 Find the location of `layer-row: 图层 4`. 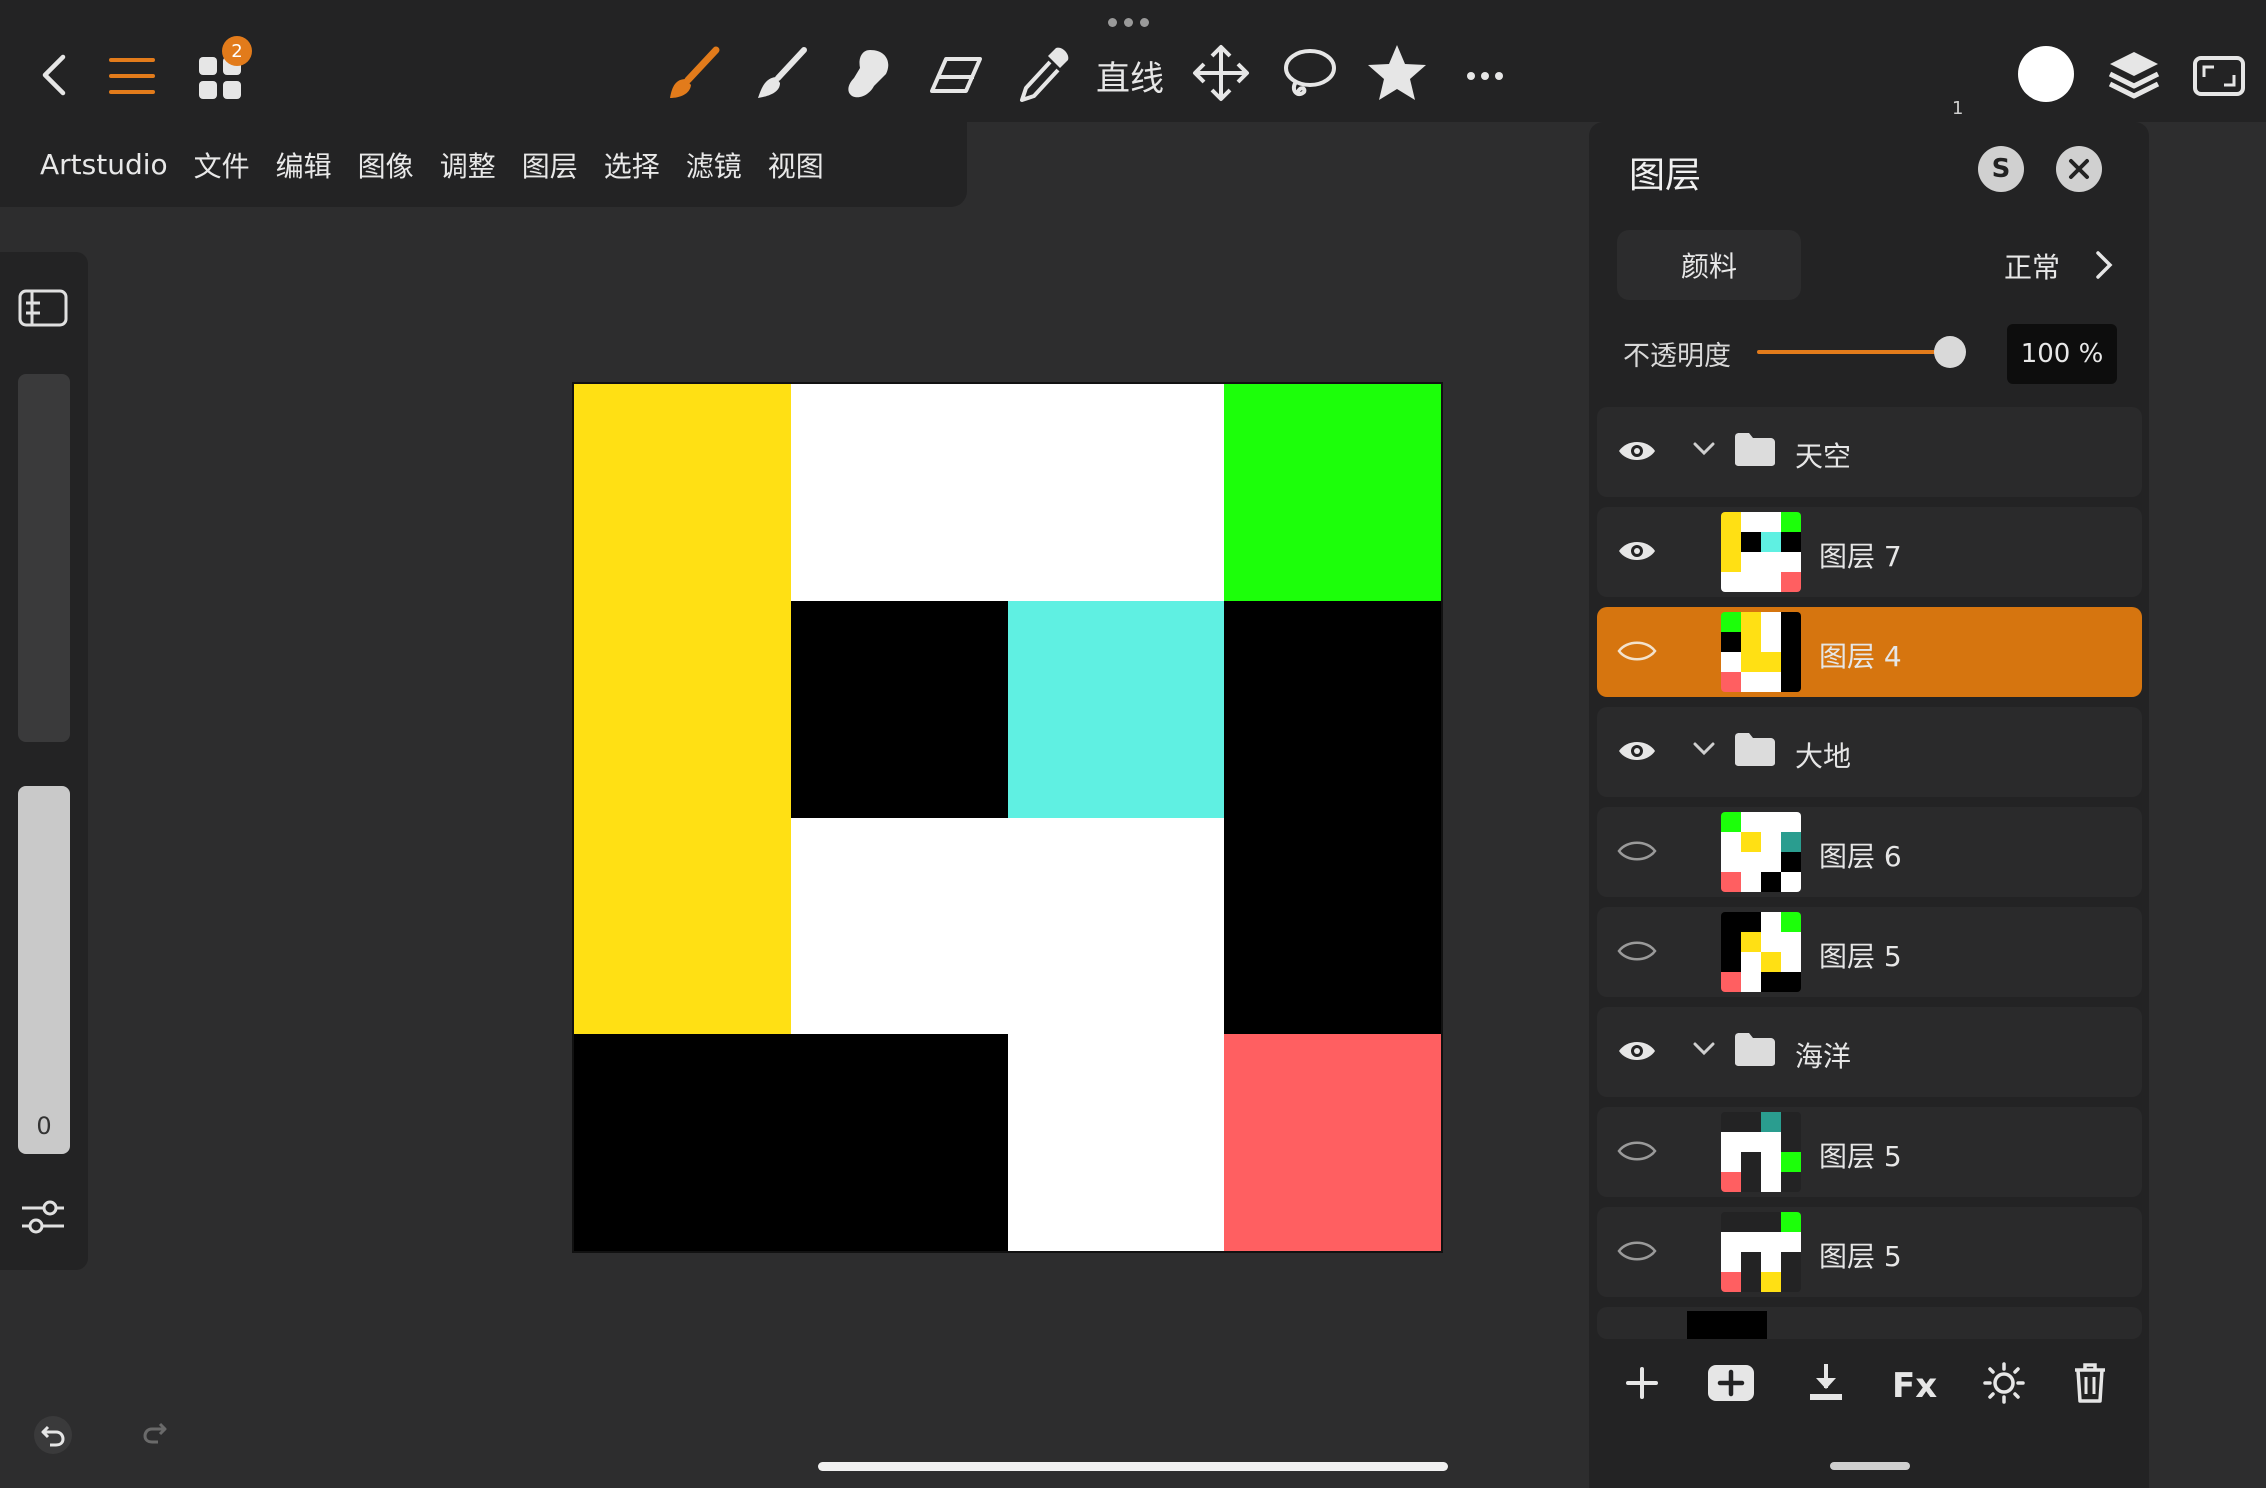

layer-row: 图层 4 is located at coordinates (1869, 652).